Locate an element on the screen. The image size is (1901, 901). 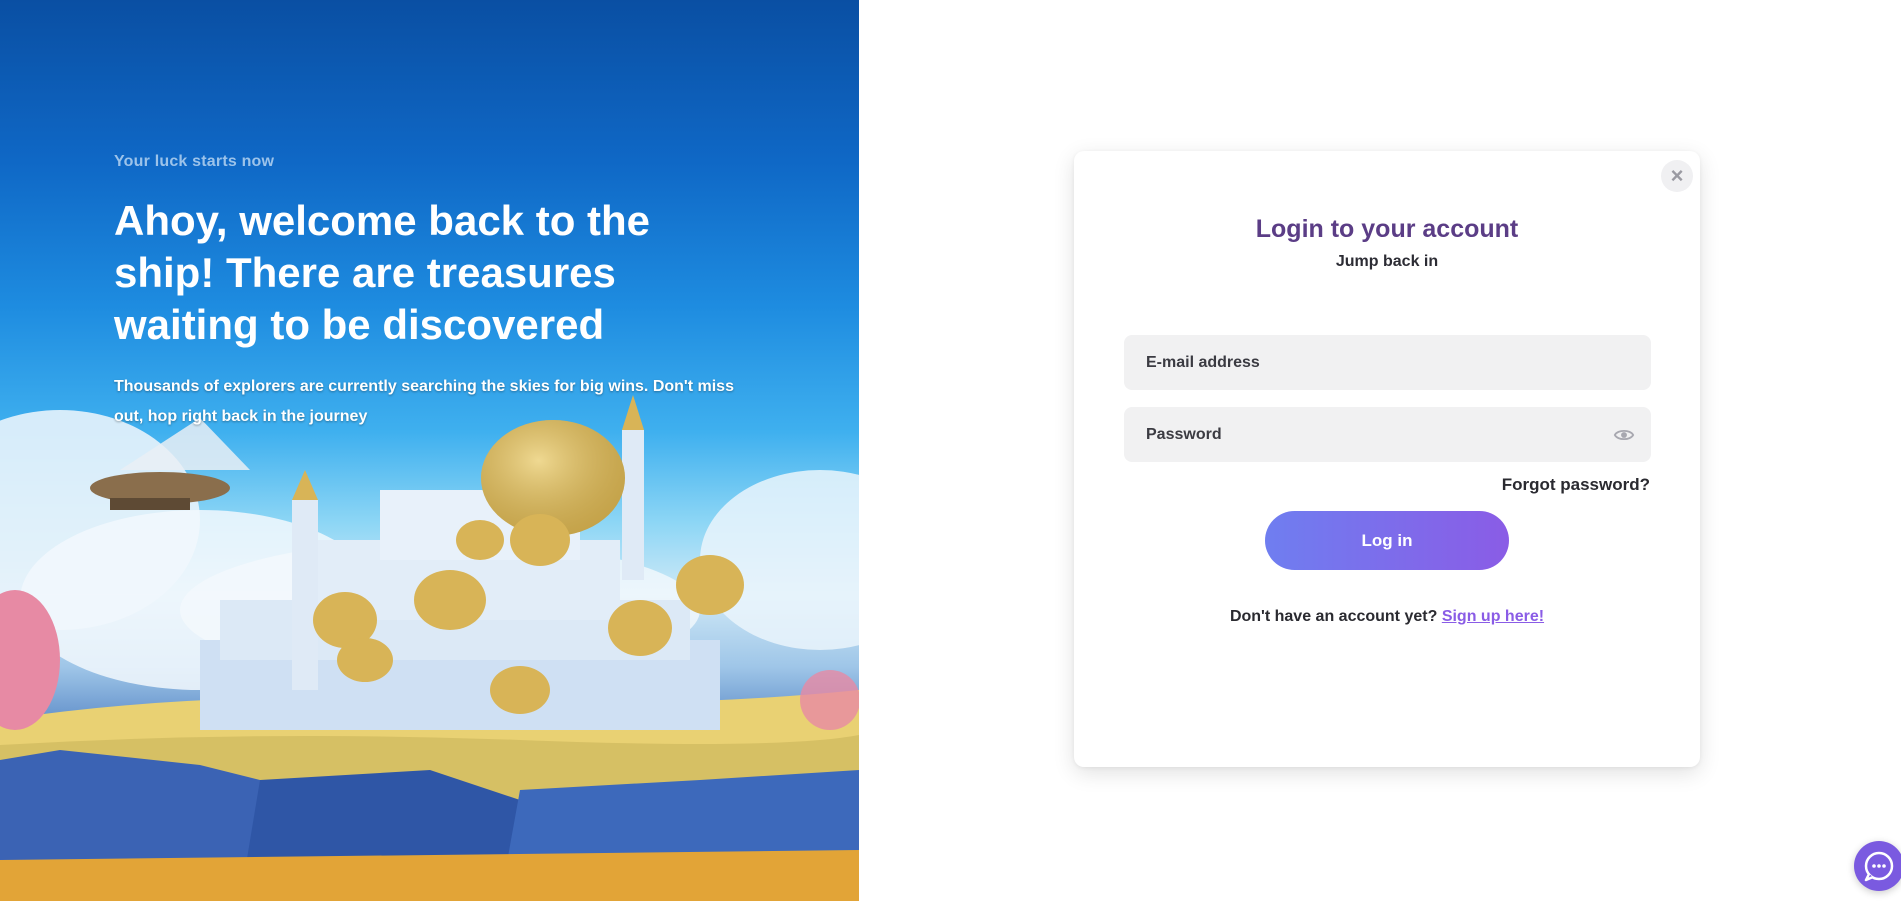
close-icon: × is located at coordinates (1677, 175).